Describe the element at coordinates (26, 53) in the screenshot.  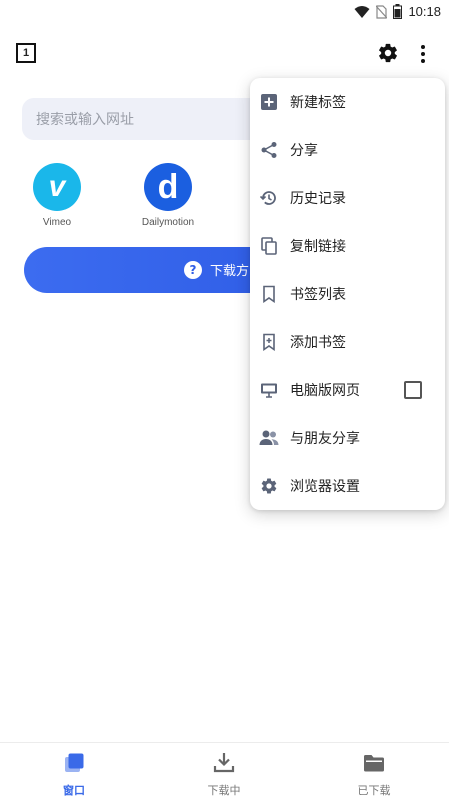
I see `tab-count-button: 1` at that location.